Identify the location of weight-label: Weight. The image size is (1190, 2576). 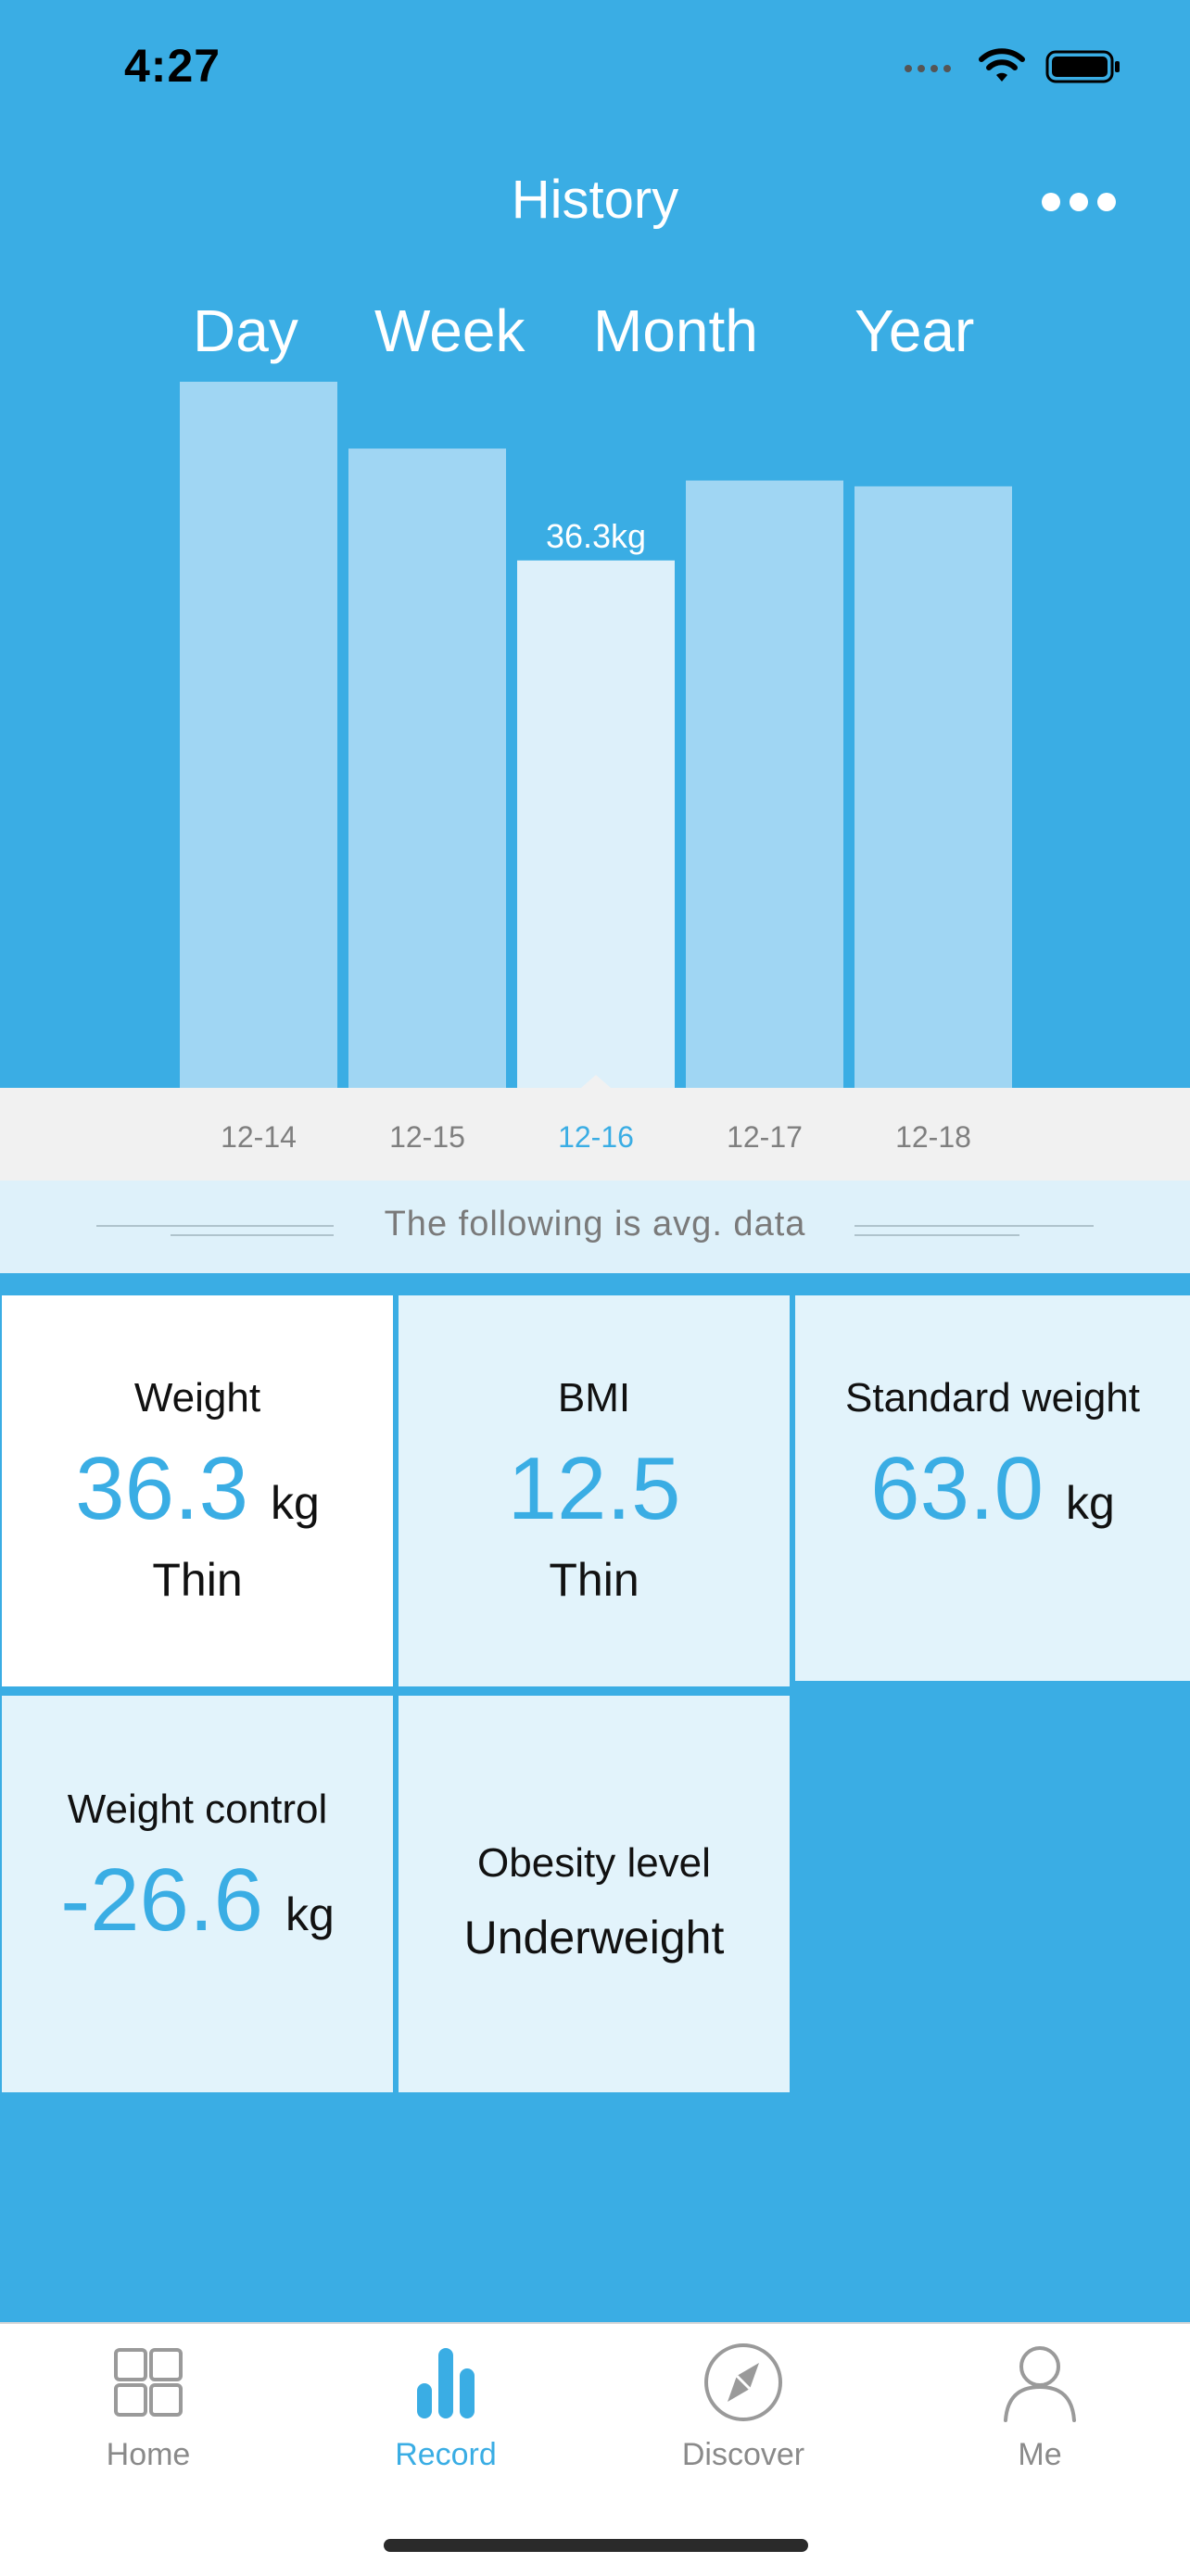
(197, 1398).